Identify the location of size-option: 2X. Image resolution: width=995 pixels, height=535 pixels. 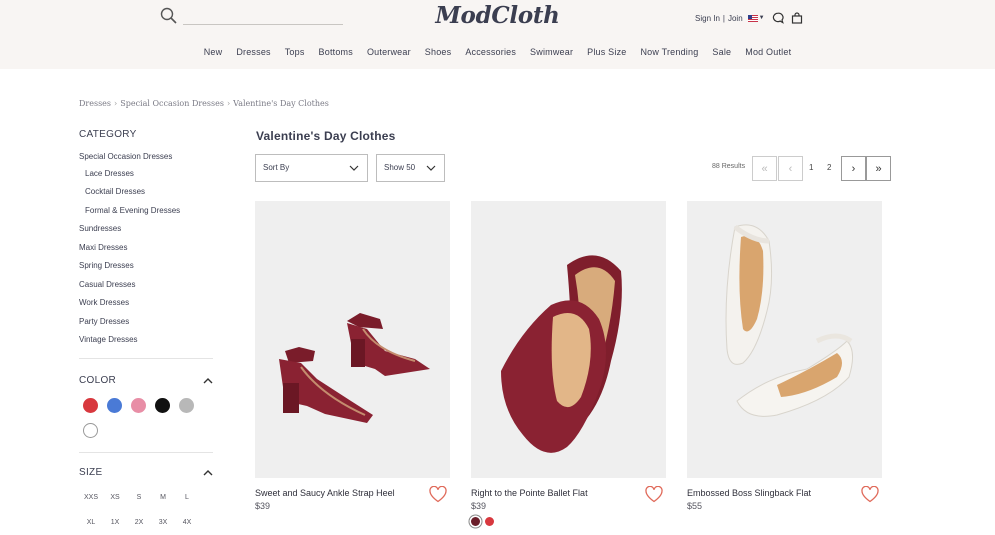
(139, 522).